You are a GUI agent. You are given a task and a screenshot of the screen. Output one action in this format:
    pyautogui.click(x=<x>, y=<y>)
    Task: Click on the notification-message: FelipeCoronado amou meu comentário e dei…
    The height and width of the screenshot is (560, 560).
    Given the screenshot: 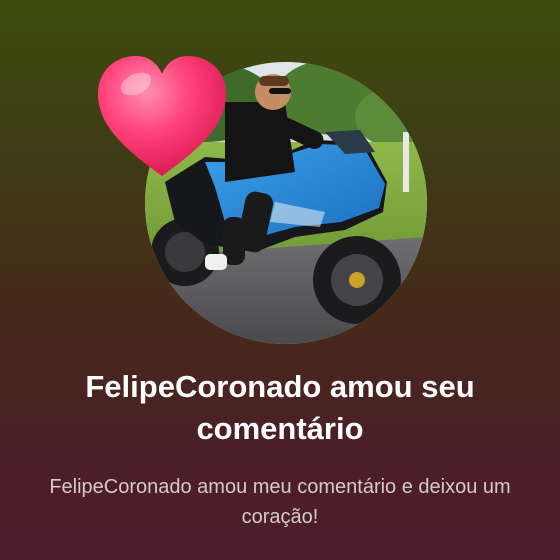 What is the action you would take?
    pyautogui.click(x=280, y=502)
    